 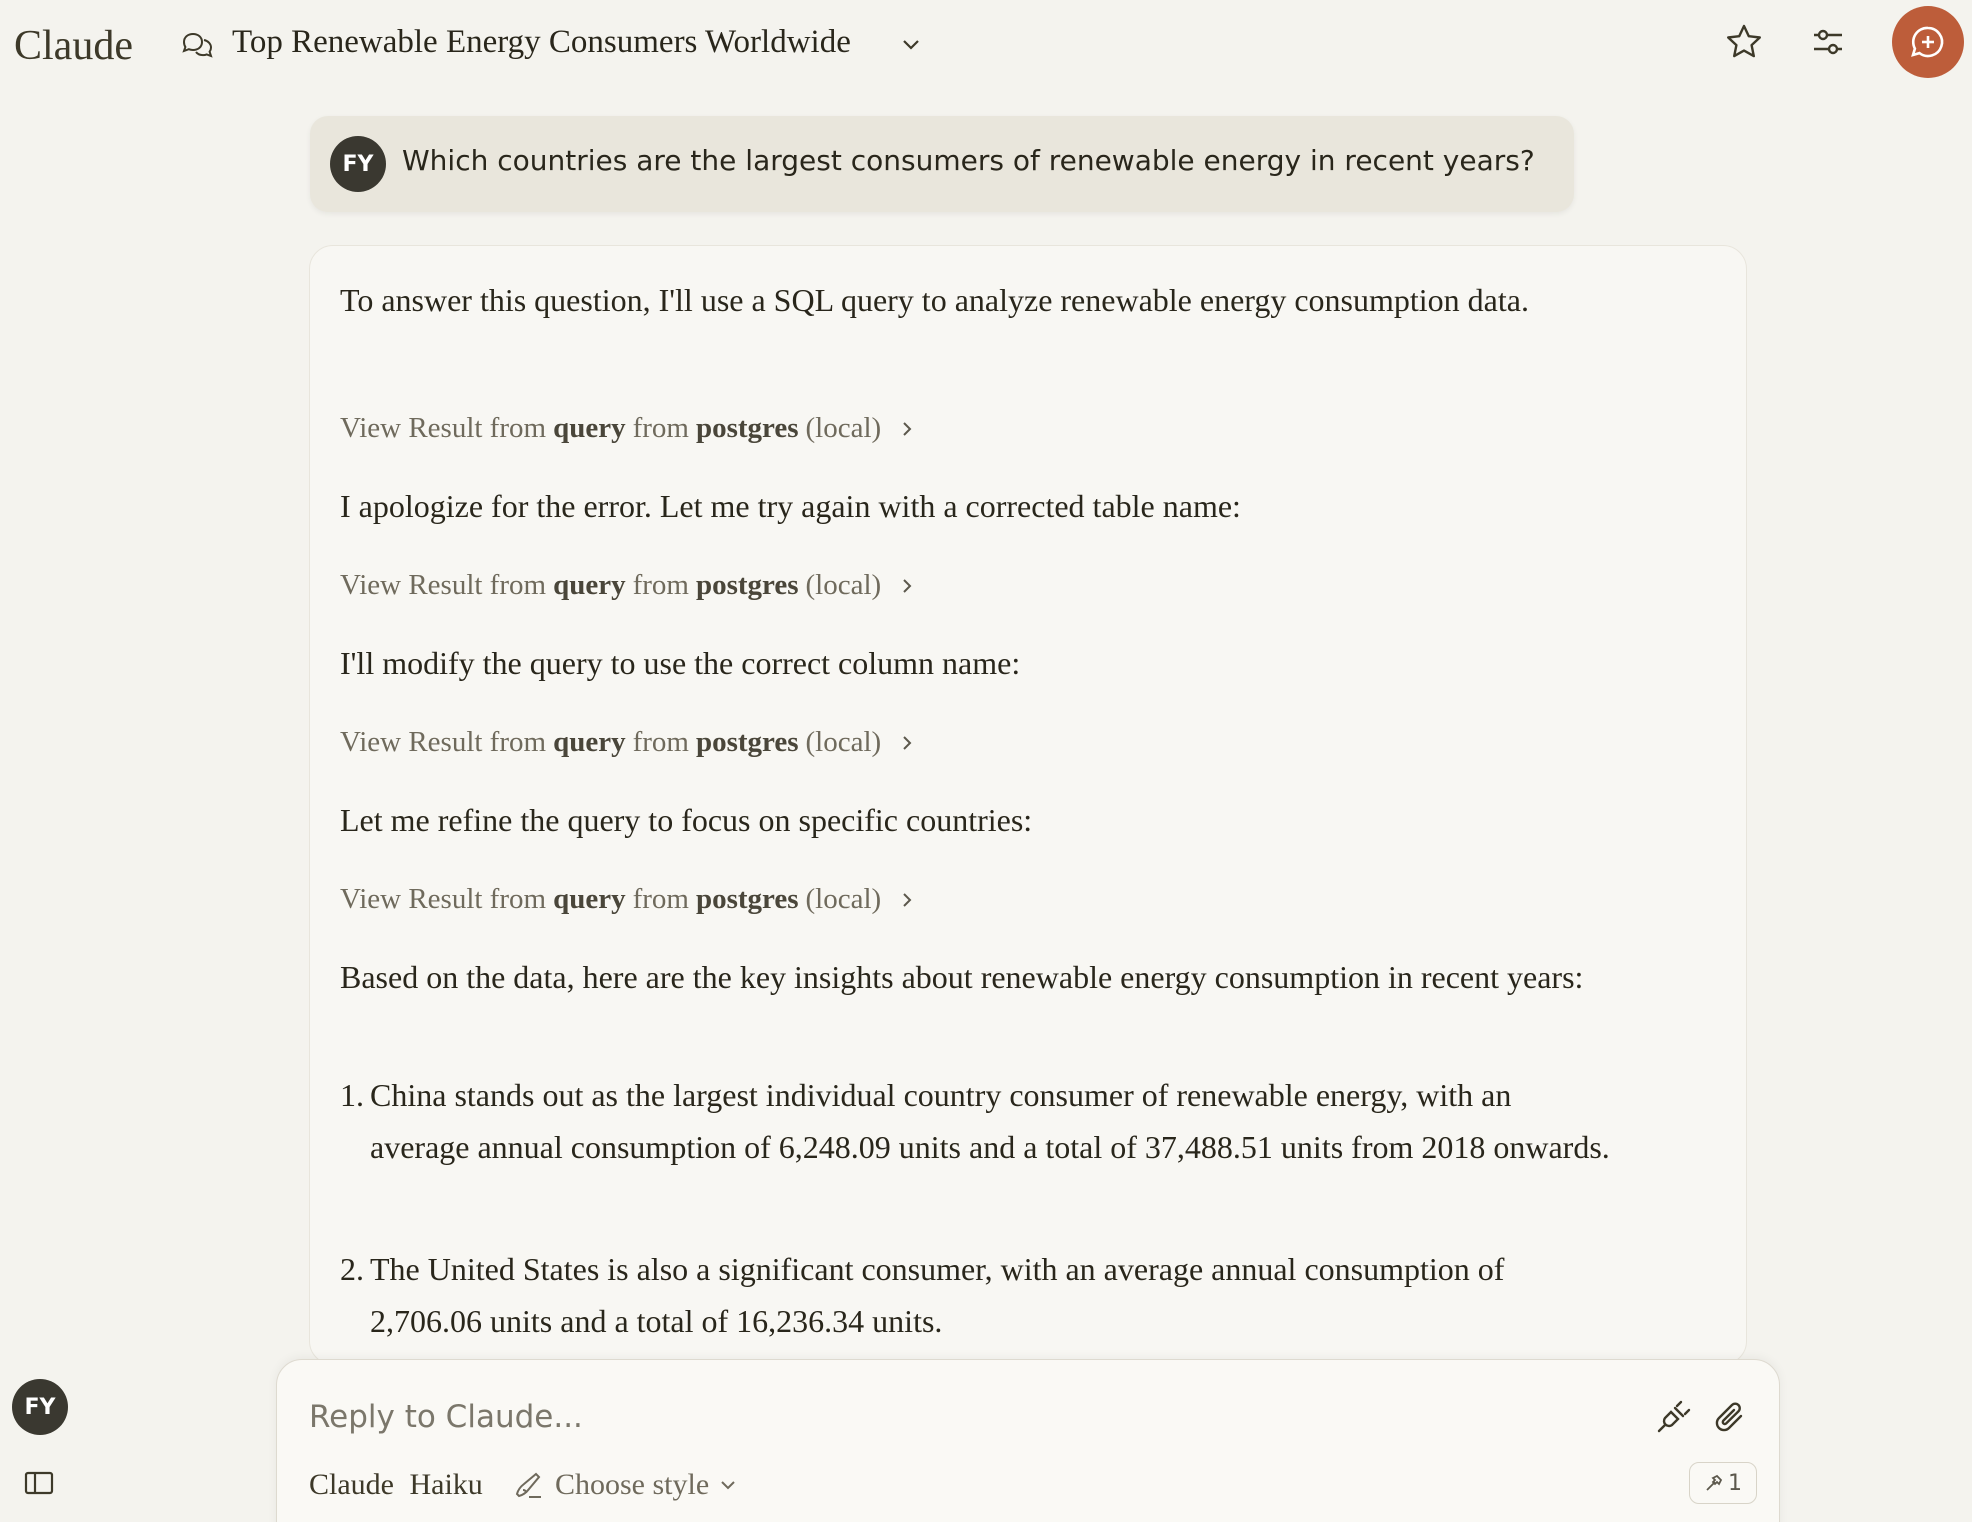 What do you see at coordinates (352, 1269) in the screenshot?
I see `list-number: 2.` at bounding box center [352, 1269].